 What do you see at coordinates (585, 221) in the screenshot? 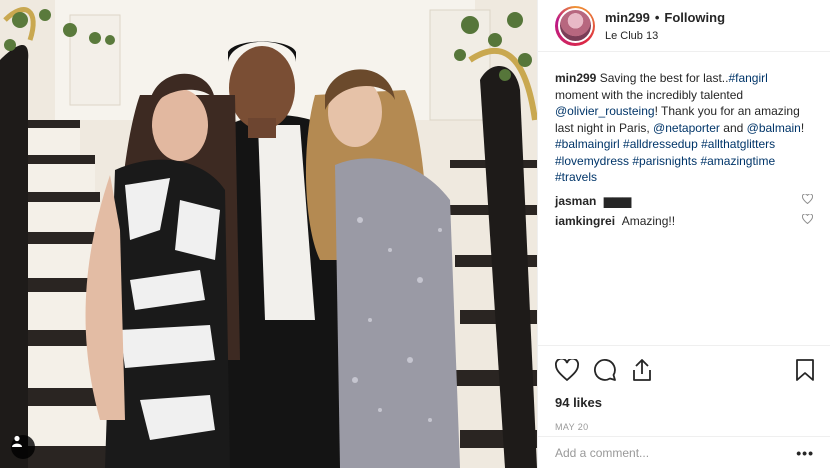
I see `comment-username: iamkingrei` at bounding box center [585, 221].